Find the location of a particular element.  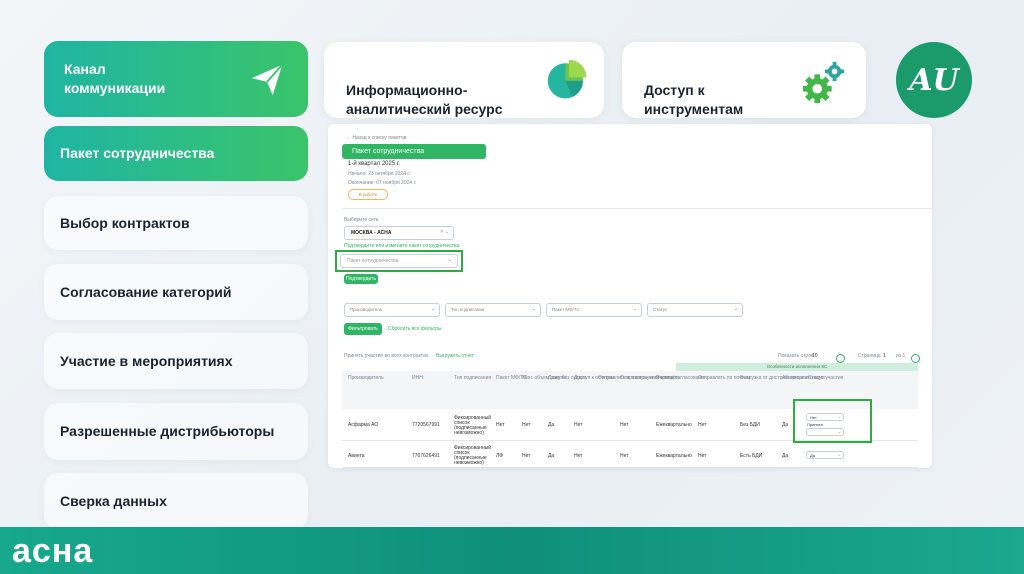

sidebar-item-label: Разрешенные дистрибьюторы is located at coordinates (167, 431).